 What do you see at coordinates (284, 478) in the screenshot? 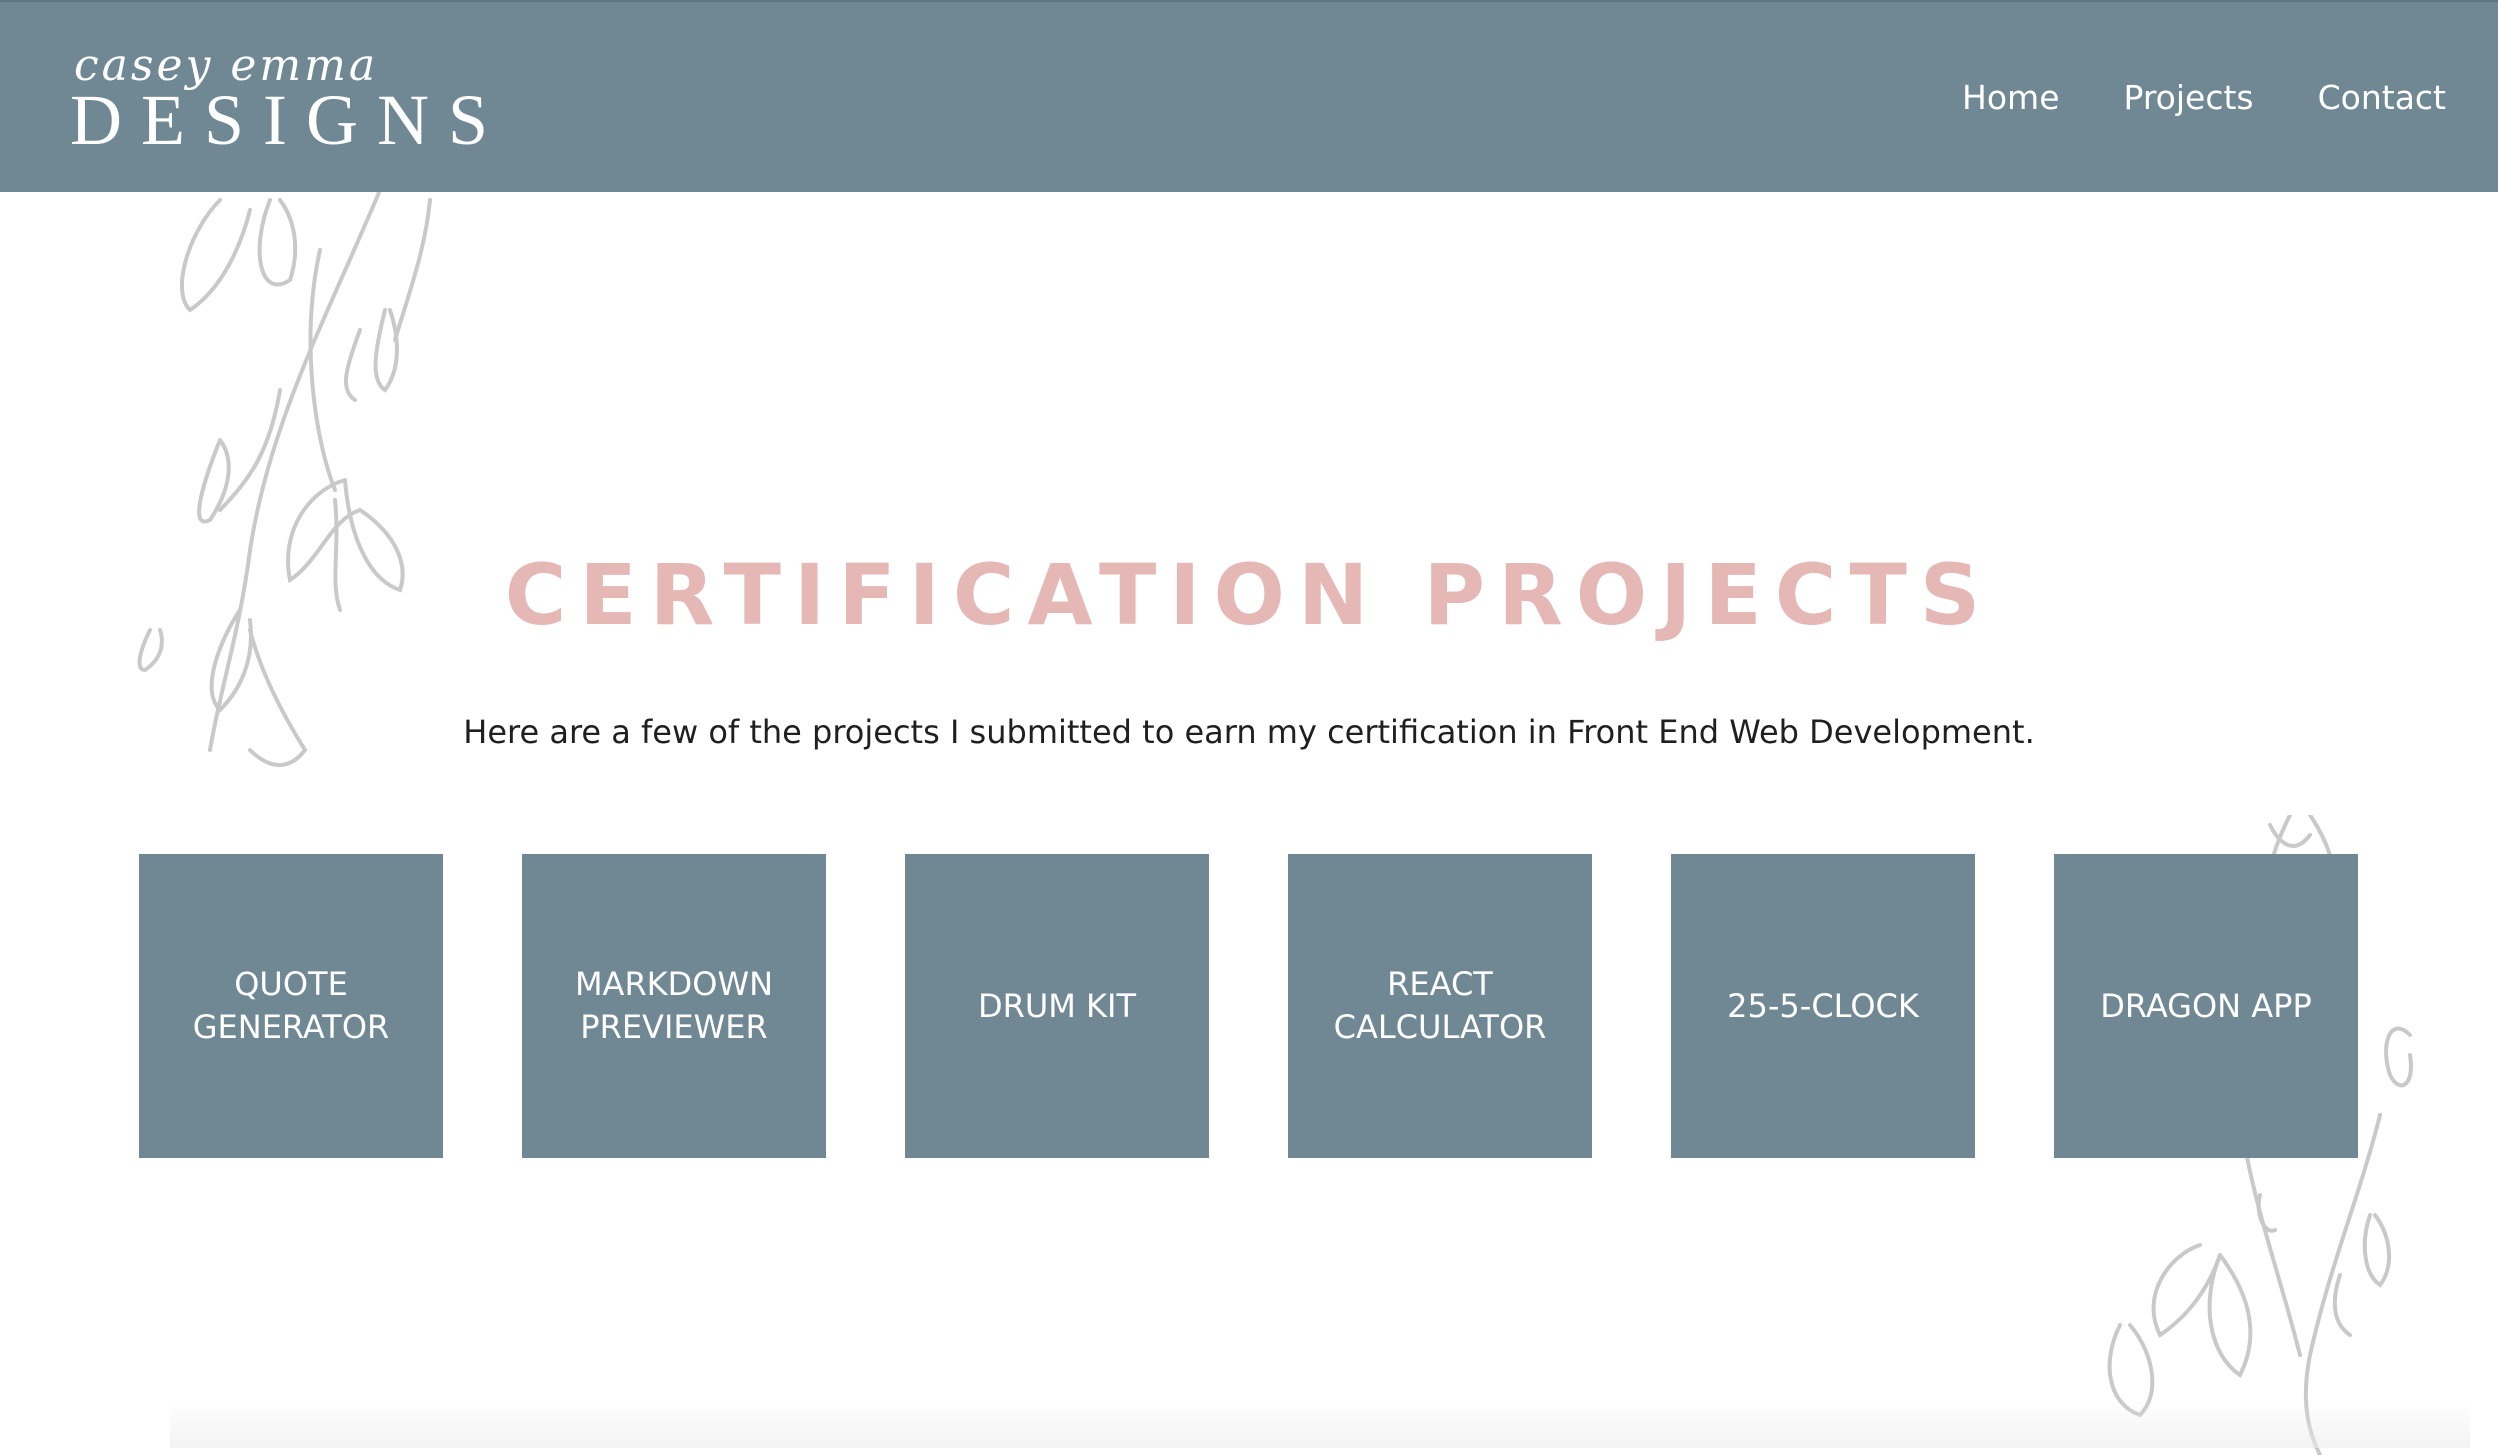
I see `floral-illustration-left-icon` at bounding box center [284, 478].